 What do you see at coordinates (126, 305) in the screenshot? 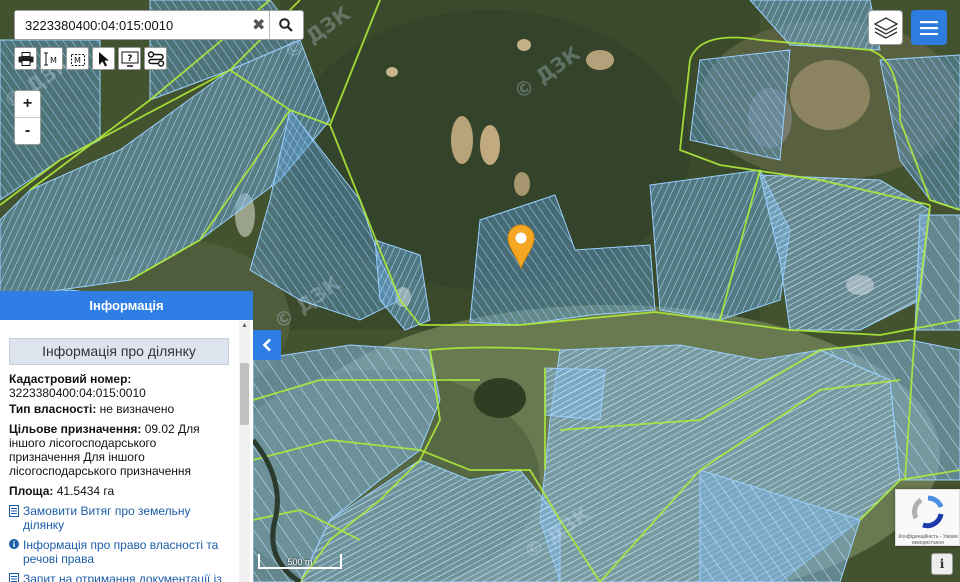
I see `info-panel-title: Інформація` at bounding box center [126, 305].